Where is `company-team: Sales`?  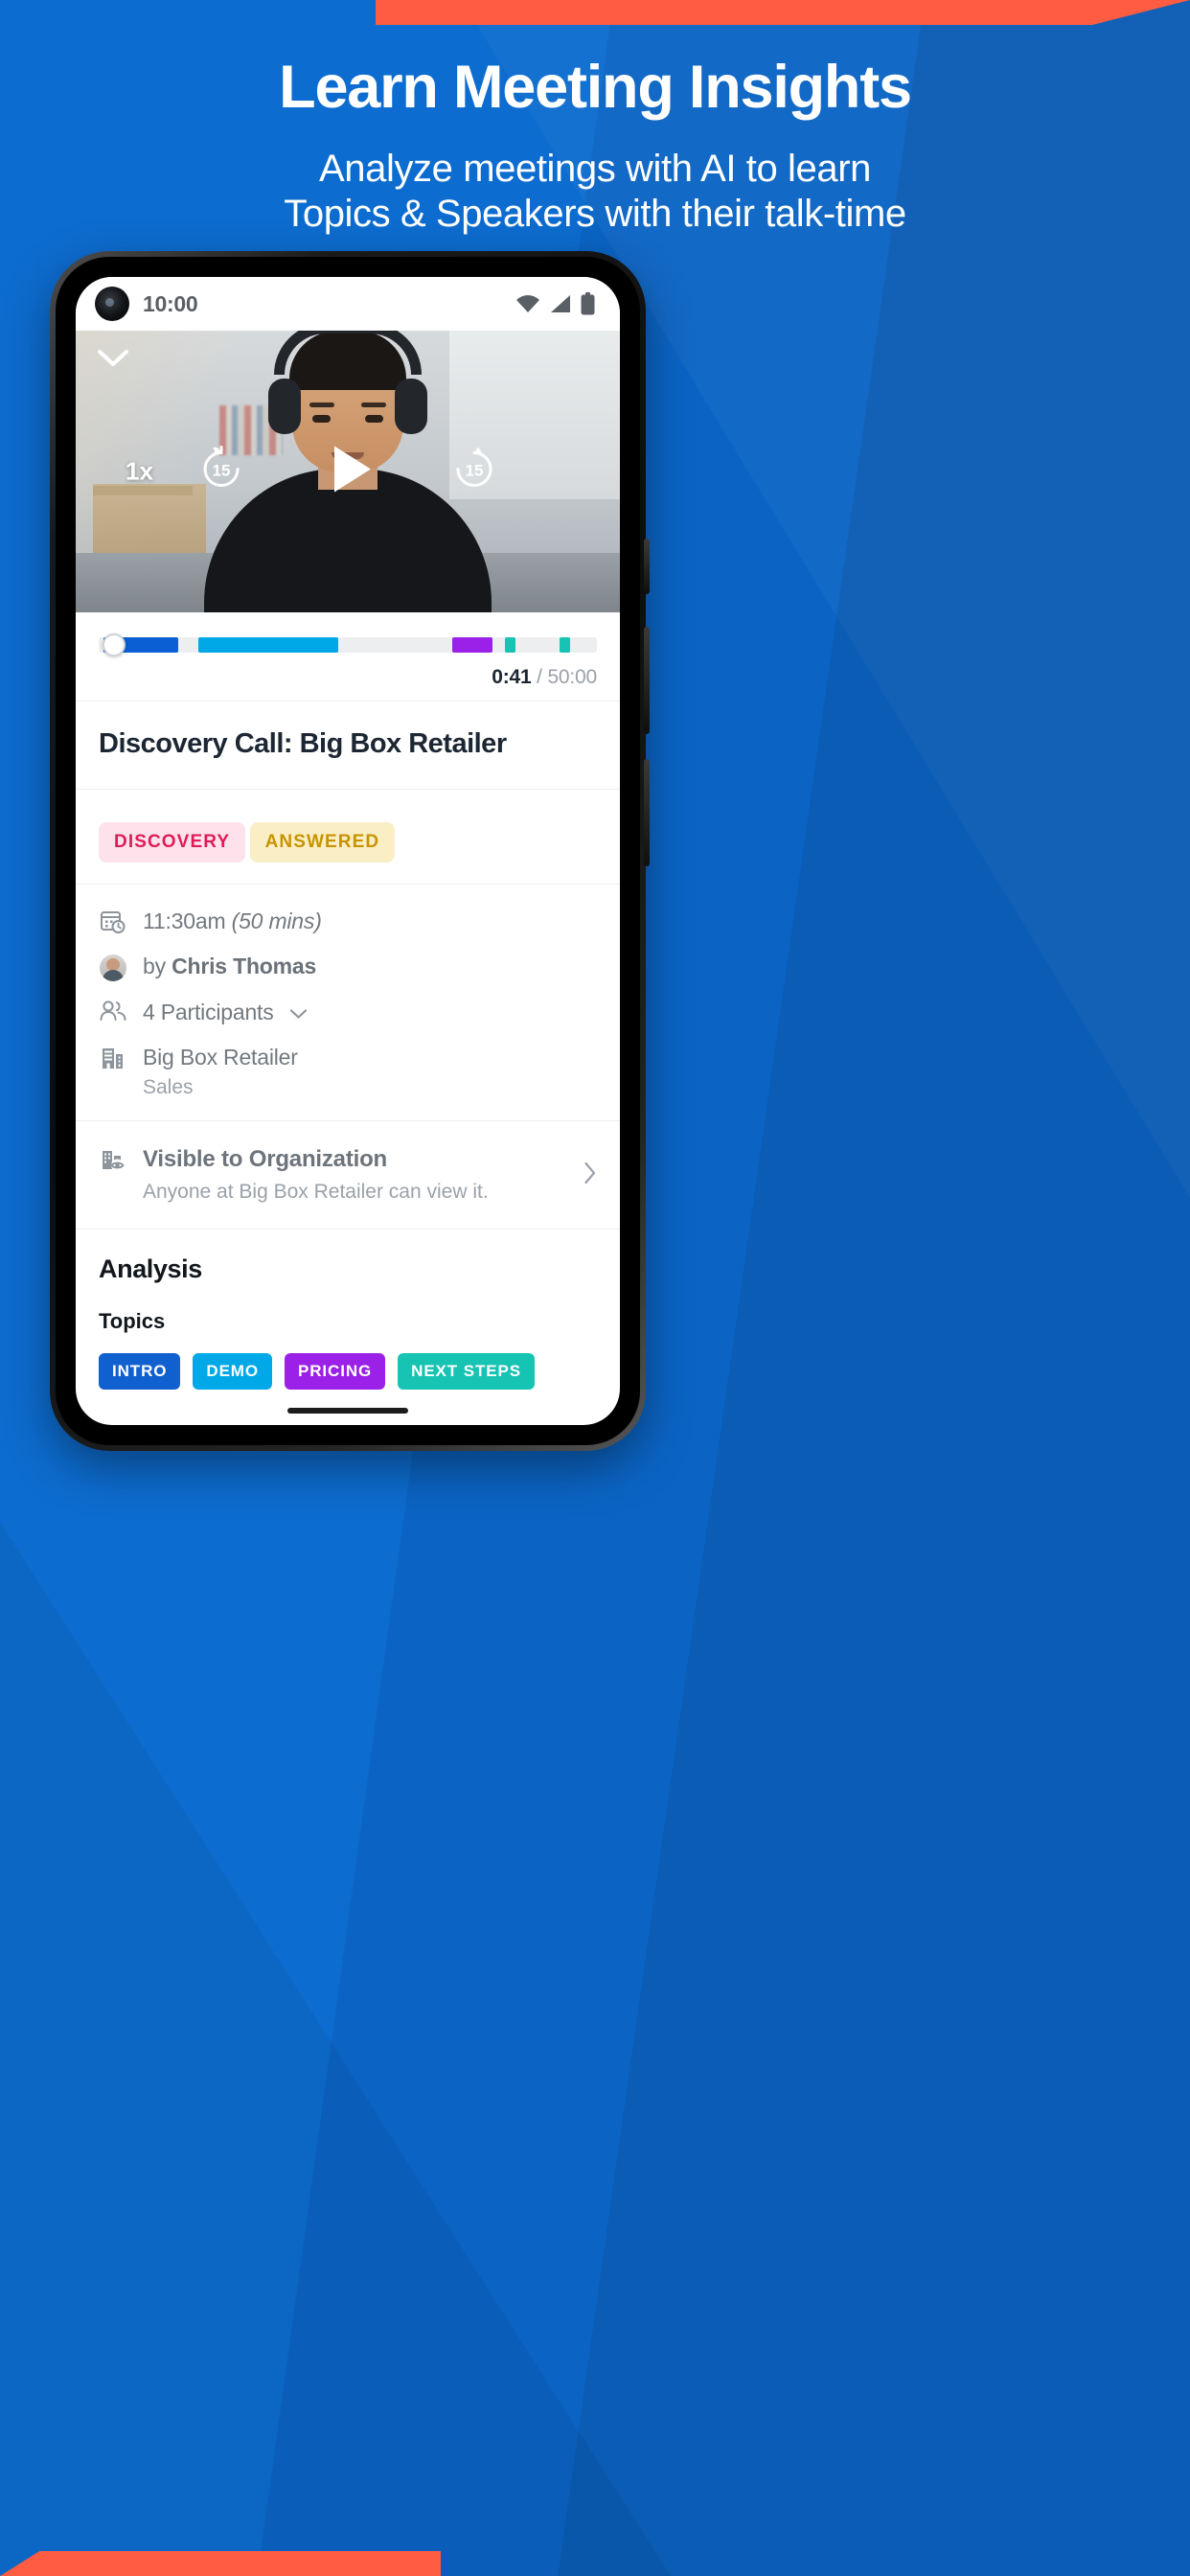
company-team: Sales is located at coordinates (168, 1087).